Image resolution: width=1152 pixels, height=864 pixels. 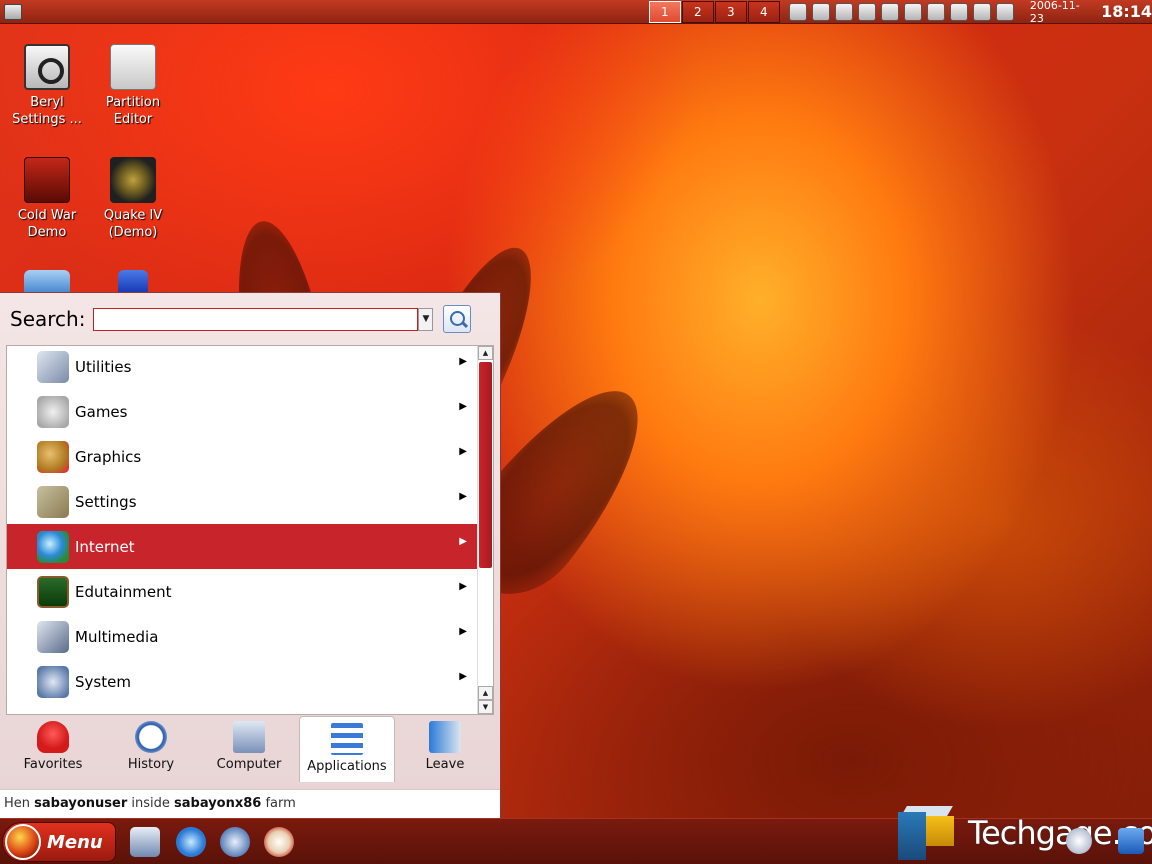 I want to click on desktop-launcher-icon, so click(x=13, y=11).